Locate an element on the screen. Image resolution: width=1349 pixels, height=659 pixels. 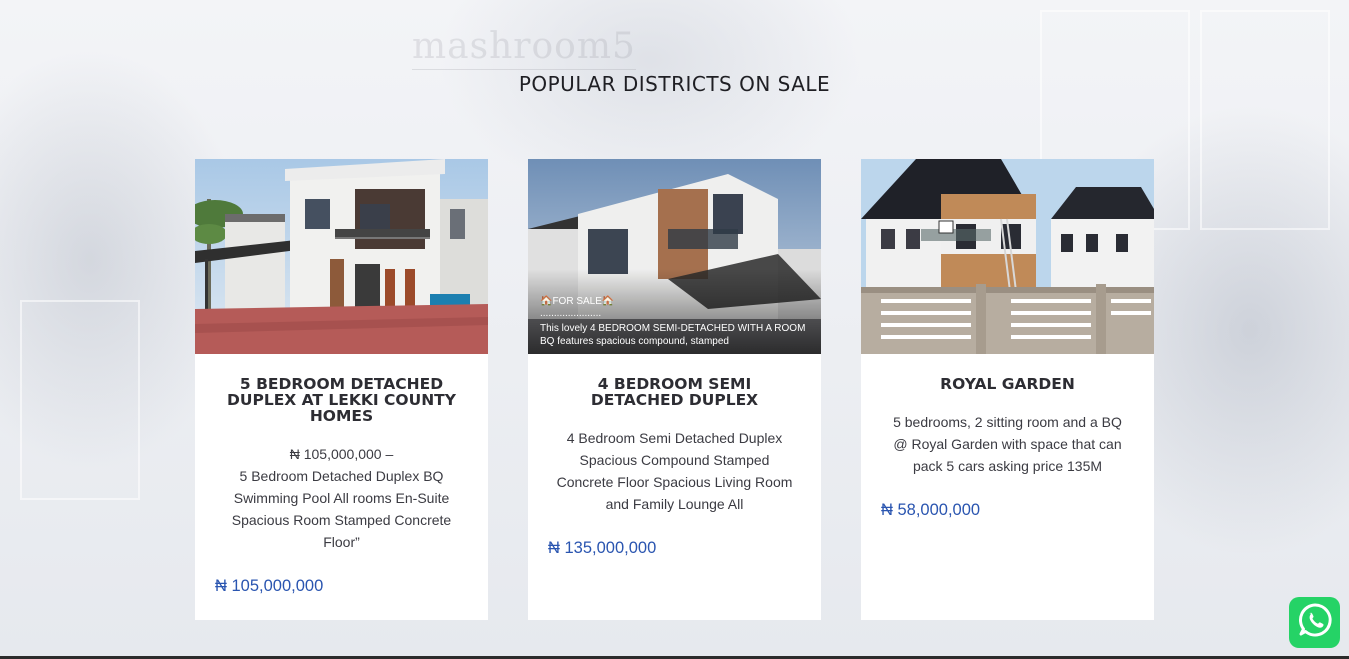
whatsapp-icon is located at coordinates (1315, 622).